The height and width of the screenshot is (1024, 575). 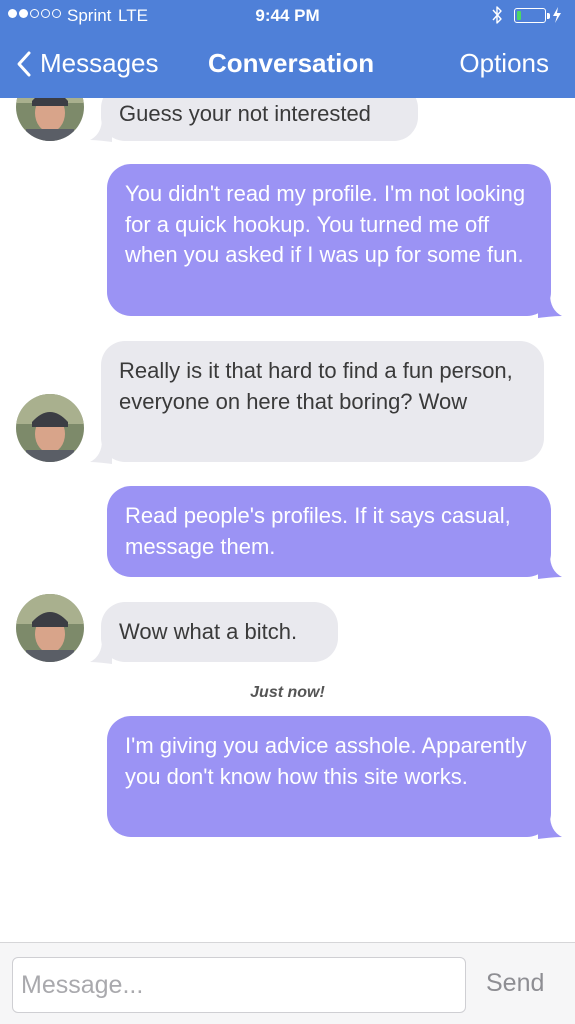 I want to click on bluetooth-icon, so click(x=497, y=15).